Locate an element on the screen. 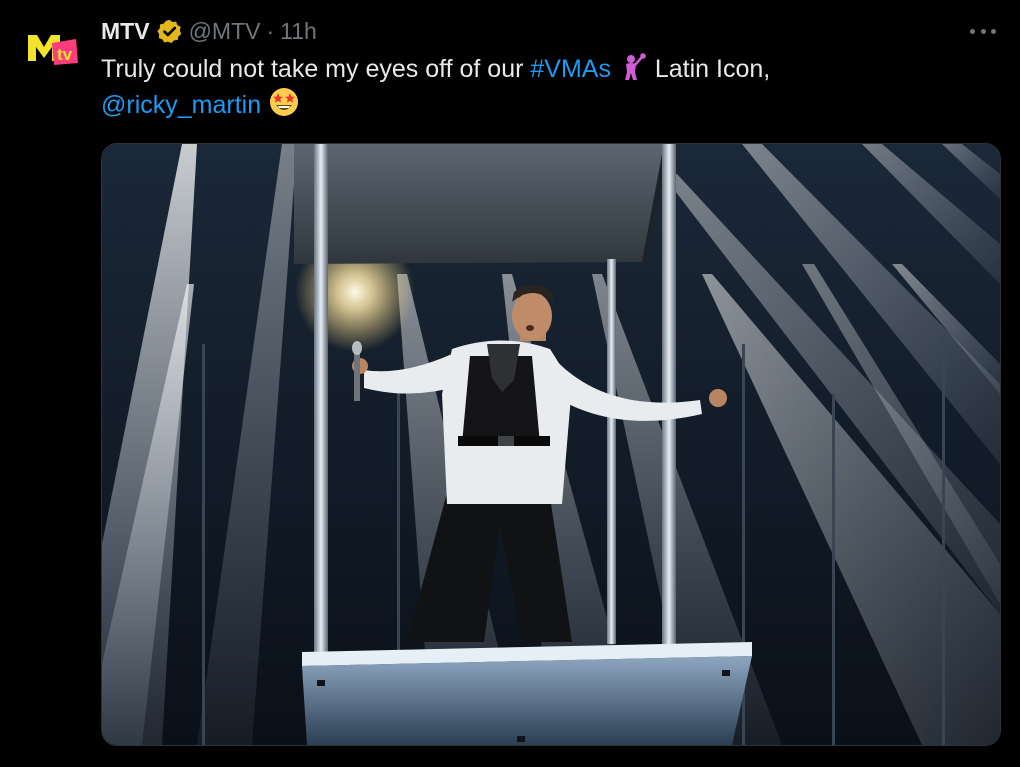 The width and height of the screenshot is (1020, 767). verified-gold-badge-icon is located at coordinates (168, 31).